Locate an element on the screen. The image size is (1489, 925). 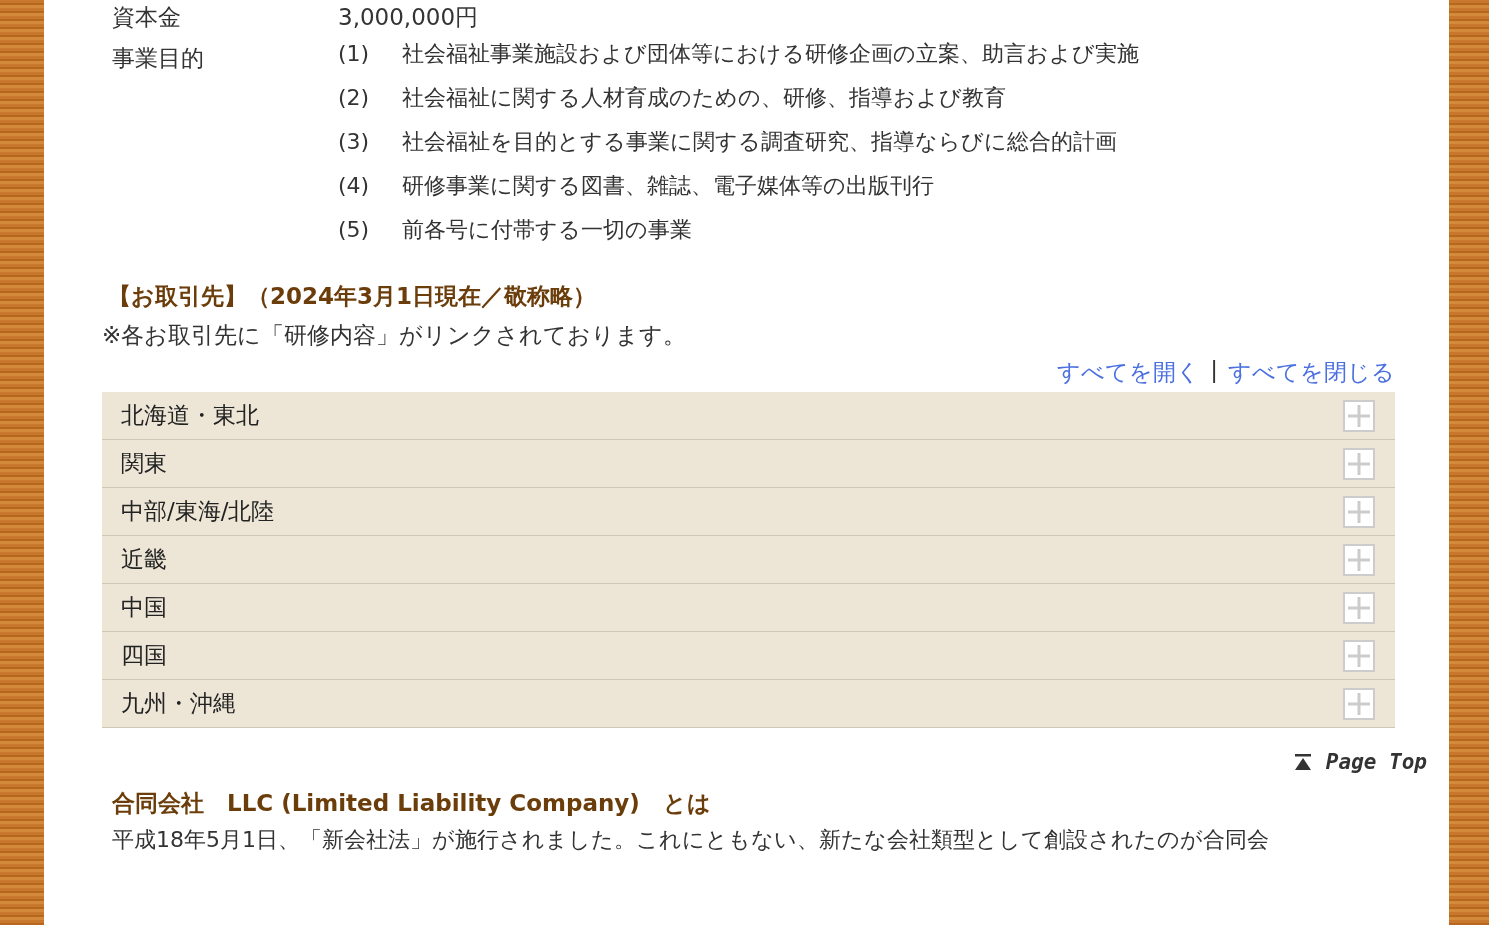
purpose-text: 社会福祉を目的とする事業に関する調査研究、指導ならびに総合的計画 is located at coordinates (759, 142).